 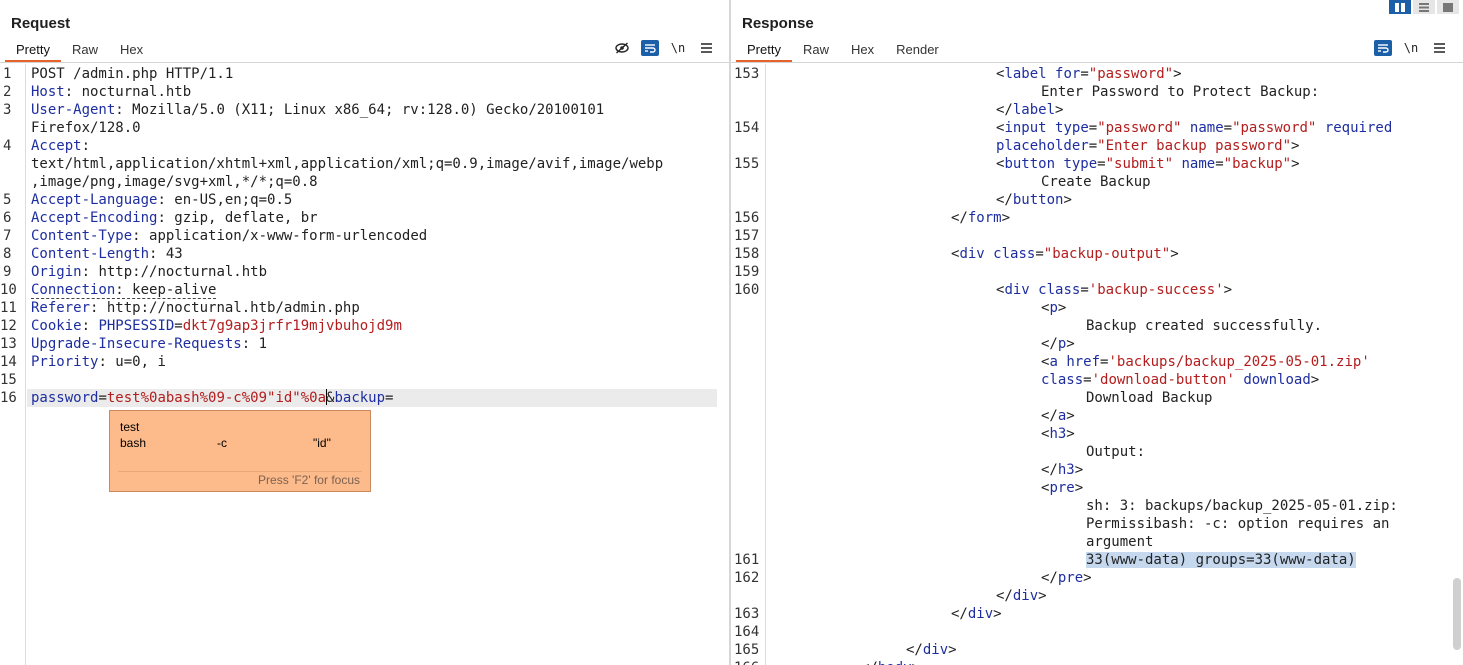 I want to click on line-number: 157, so click(x=747, y=236).